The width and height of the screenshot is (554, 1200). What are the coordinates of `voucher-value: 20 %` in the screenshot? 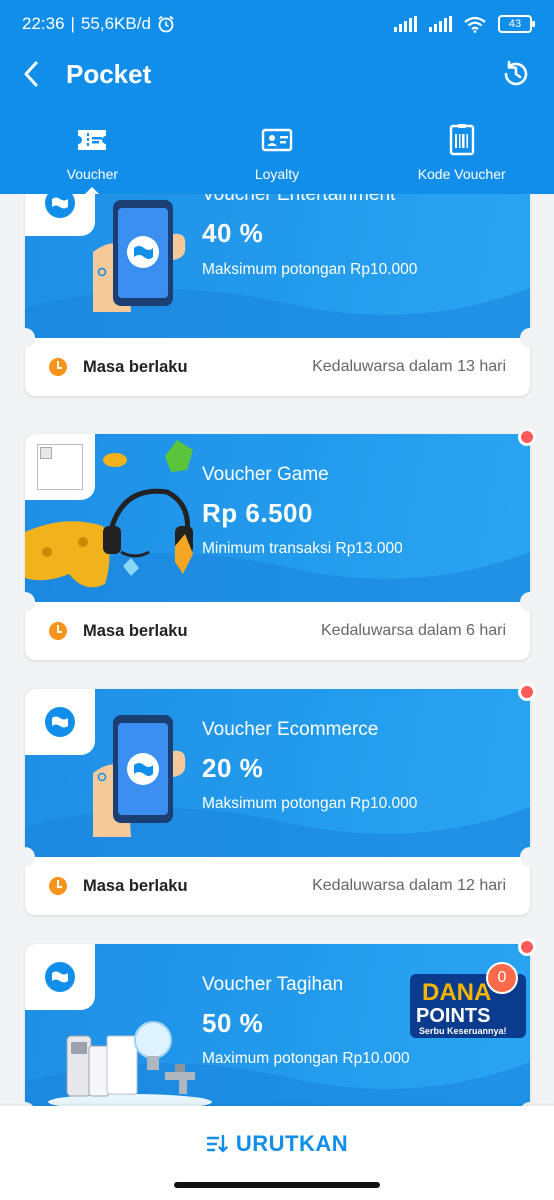 It's located at (233, 768).